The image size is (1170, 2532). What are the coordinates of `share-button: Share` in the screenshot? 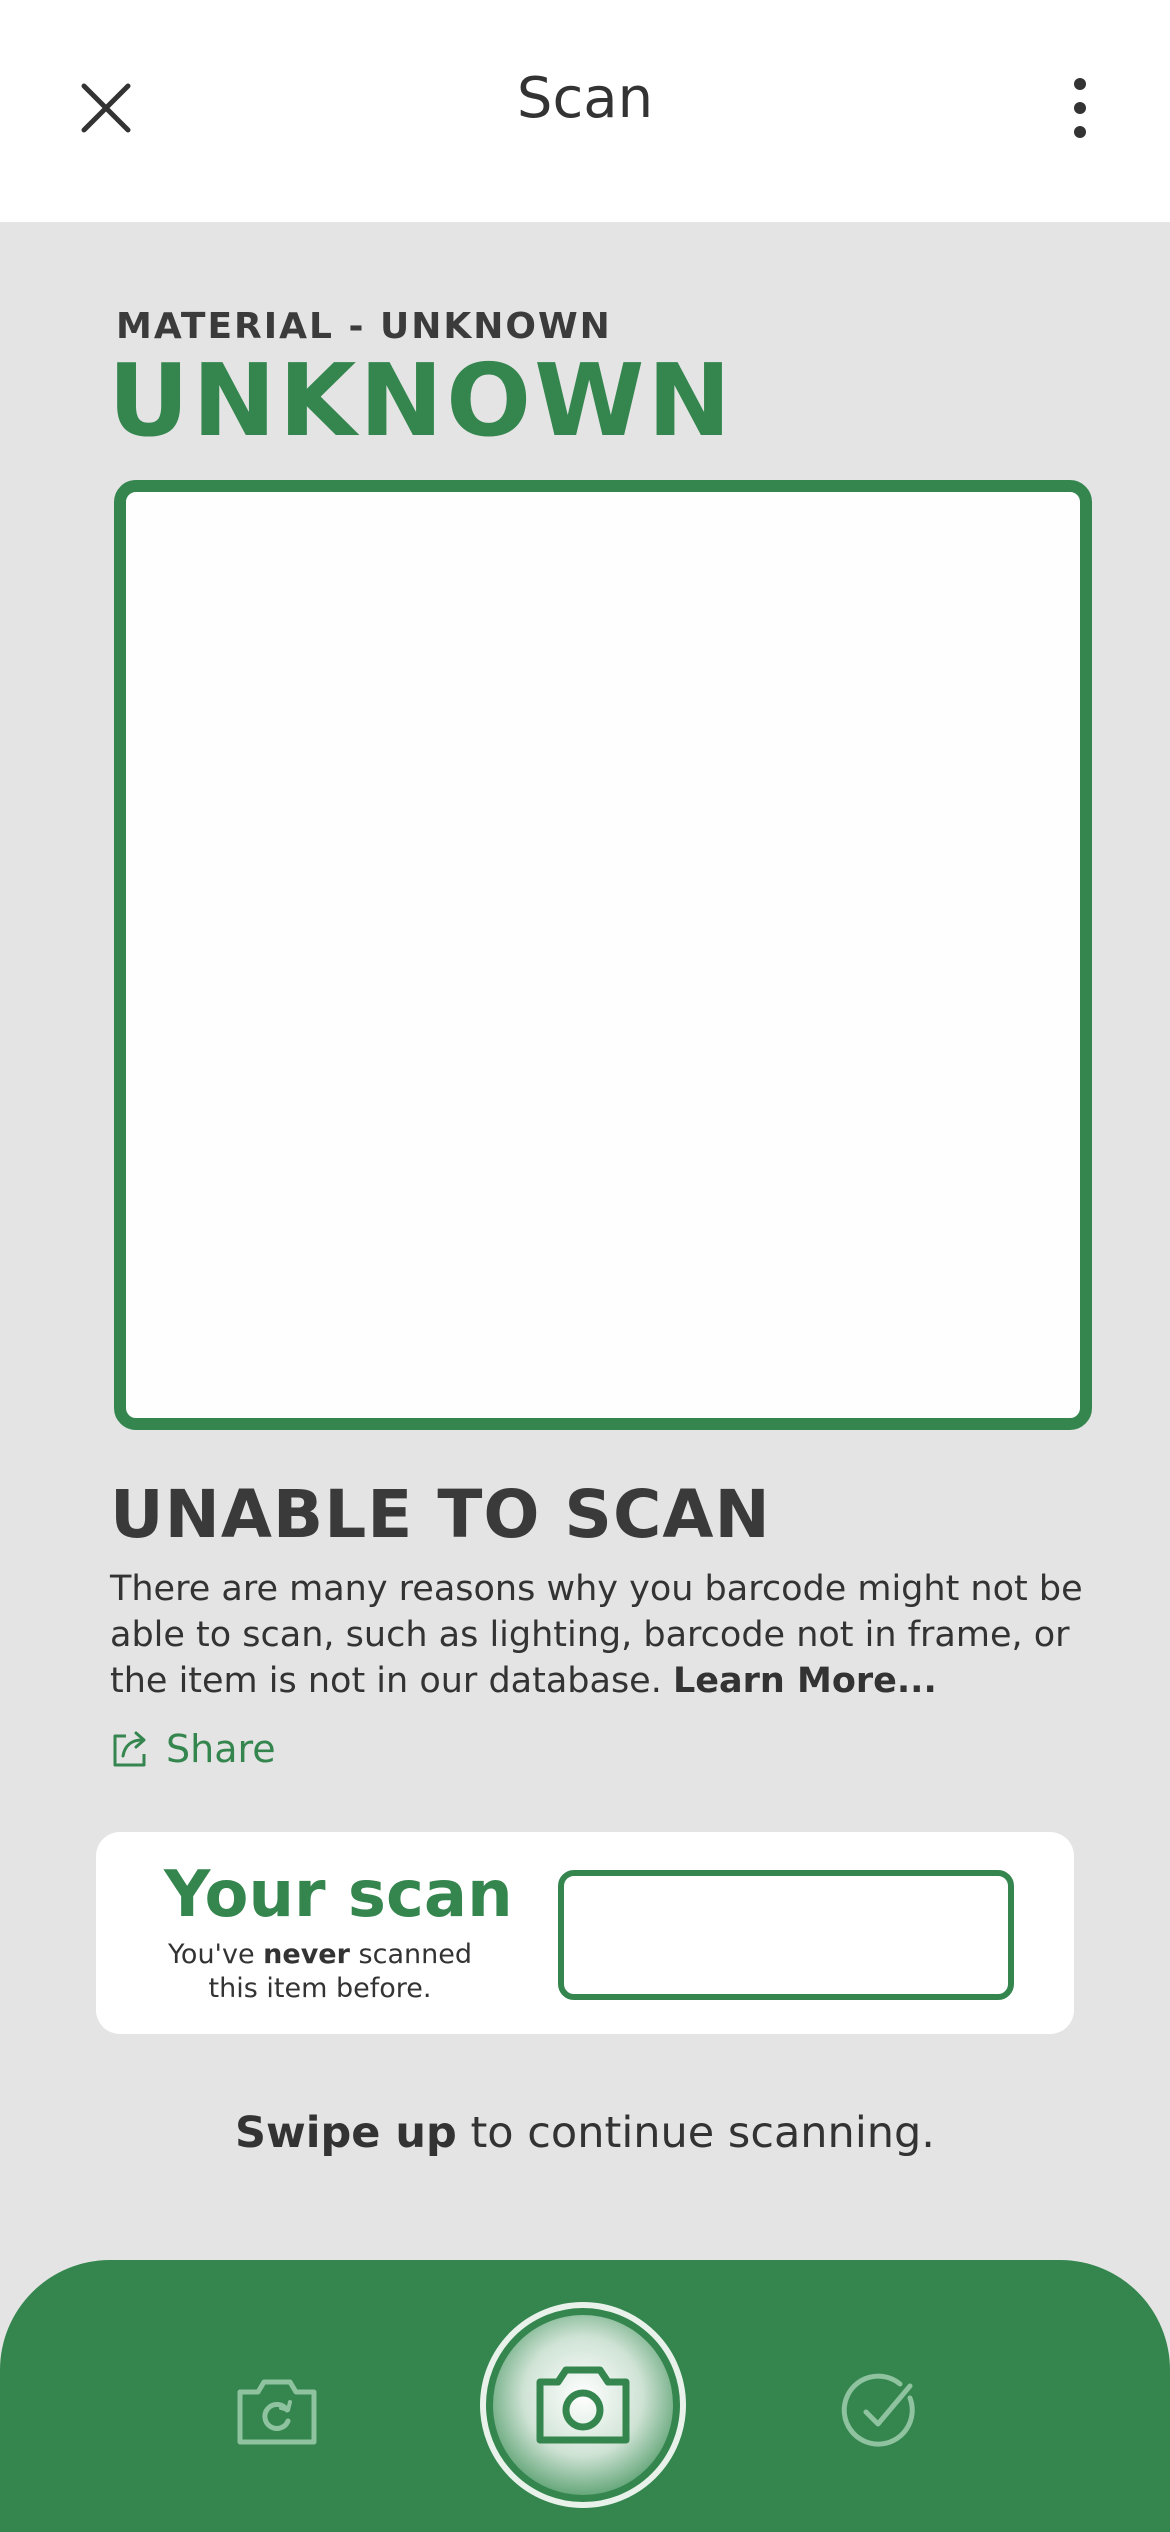 It's located at (193, 1749).